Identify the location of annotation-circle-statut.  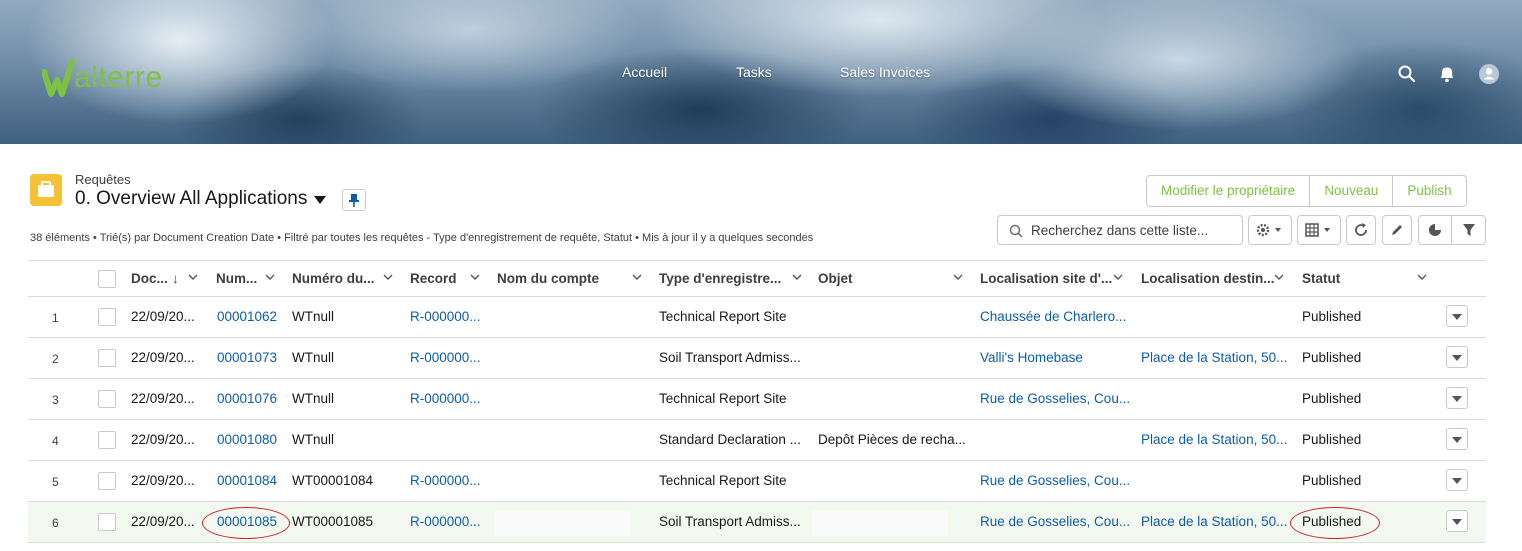
(1335, 523).